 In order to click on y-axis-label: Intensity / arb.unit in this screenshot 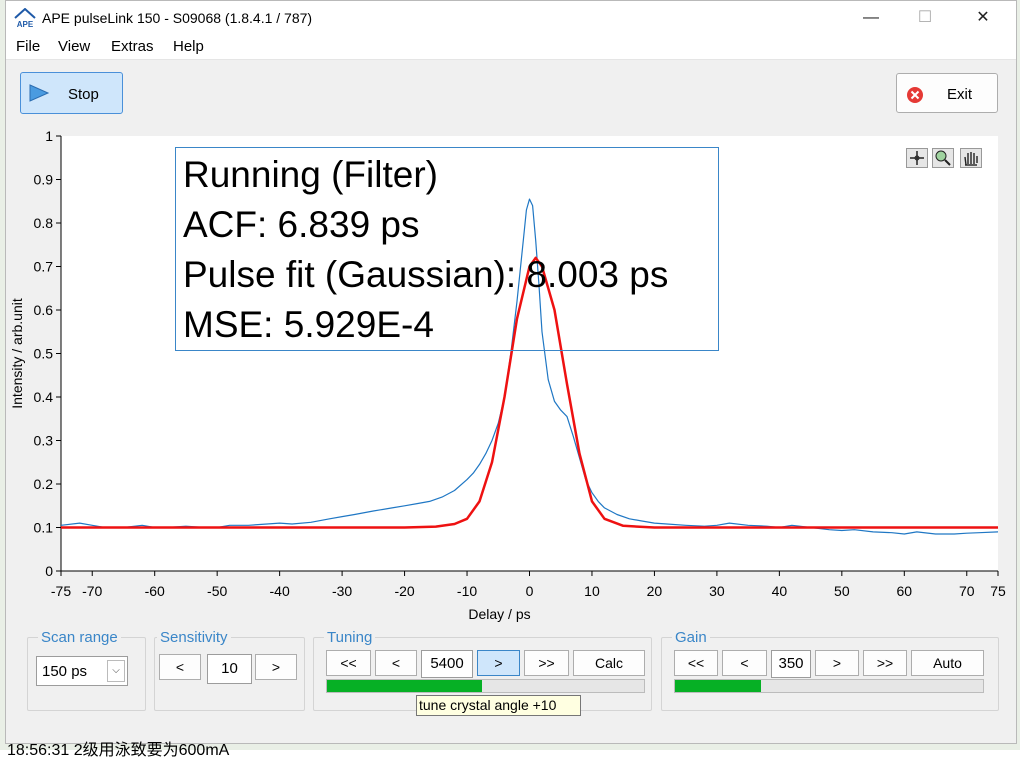, I will do `click(17, 353)`.